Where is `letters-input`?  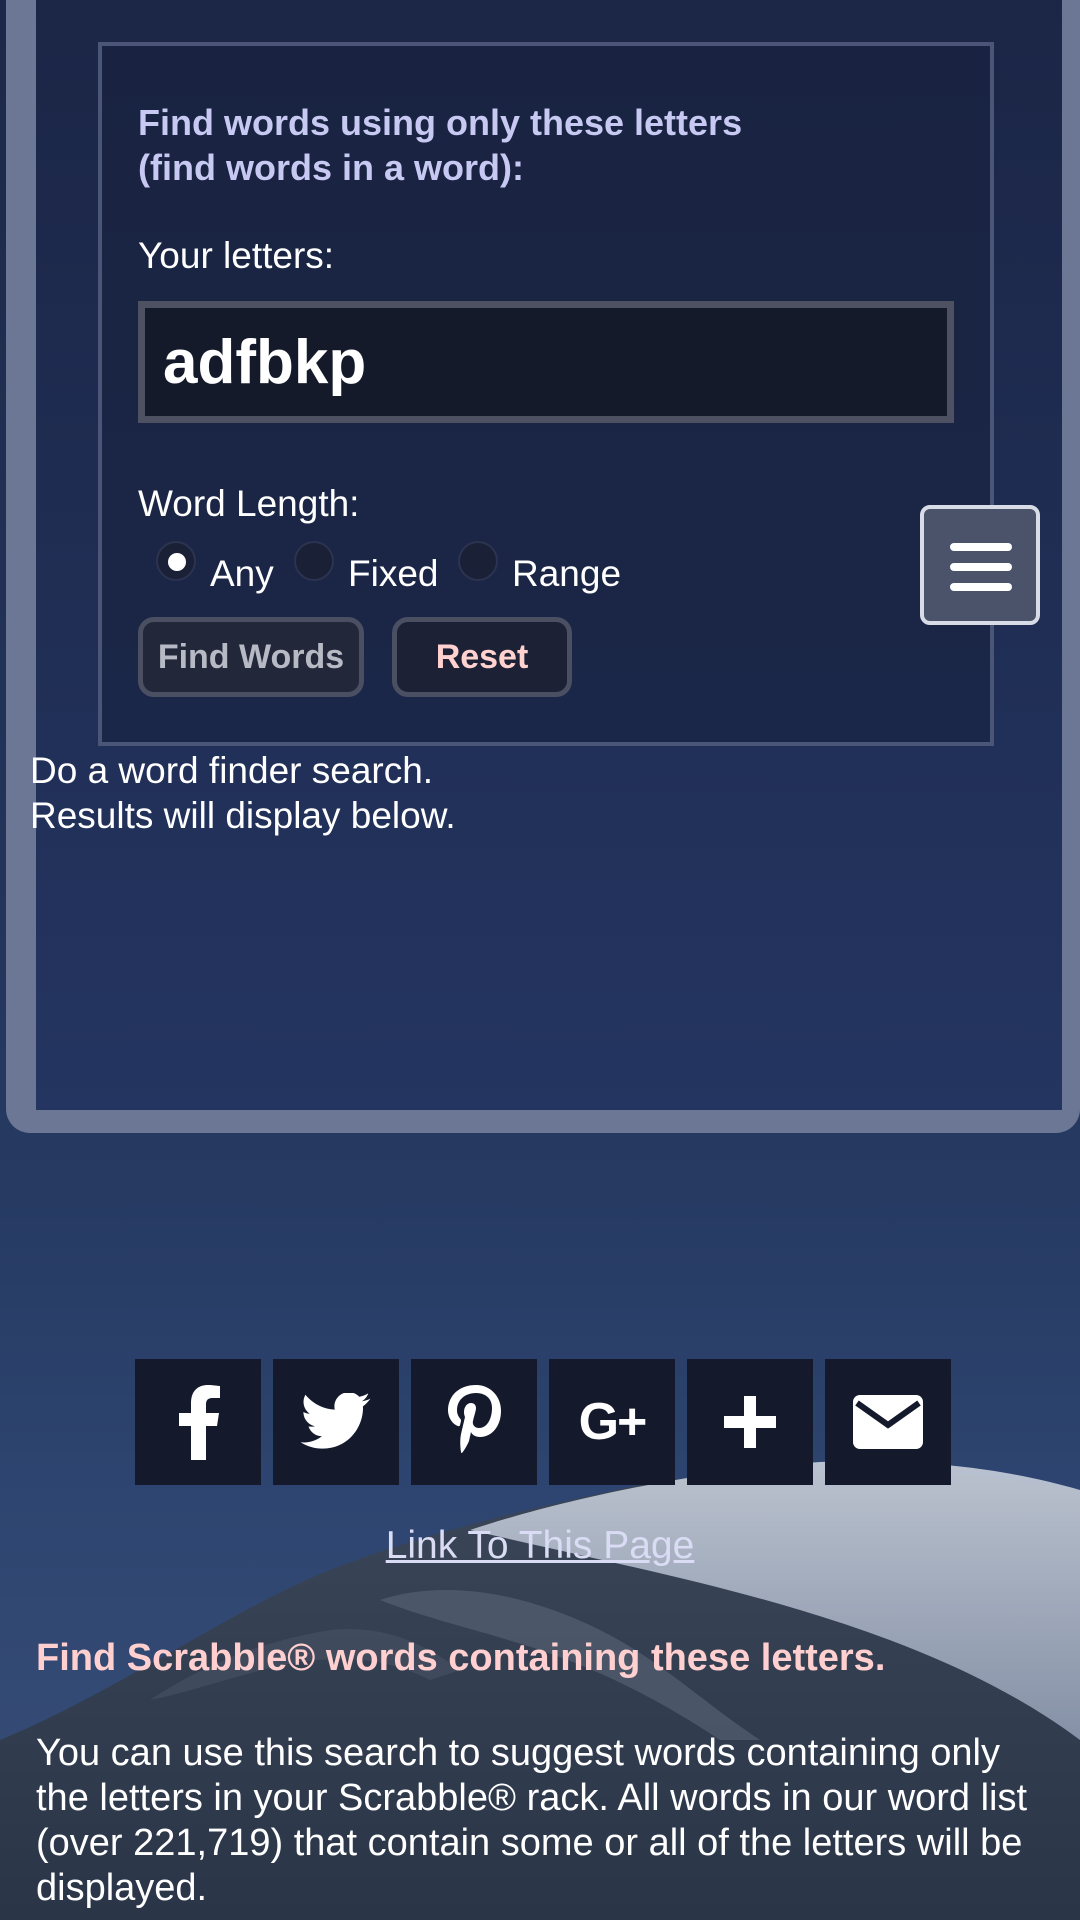
letters-input is located at coordinates (546, 362).